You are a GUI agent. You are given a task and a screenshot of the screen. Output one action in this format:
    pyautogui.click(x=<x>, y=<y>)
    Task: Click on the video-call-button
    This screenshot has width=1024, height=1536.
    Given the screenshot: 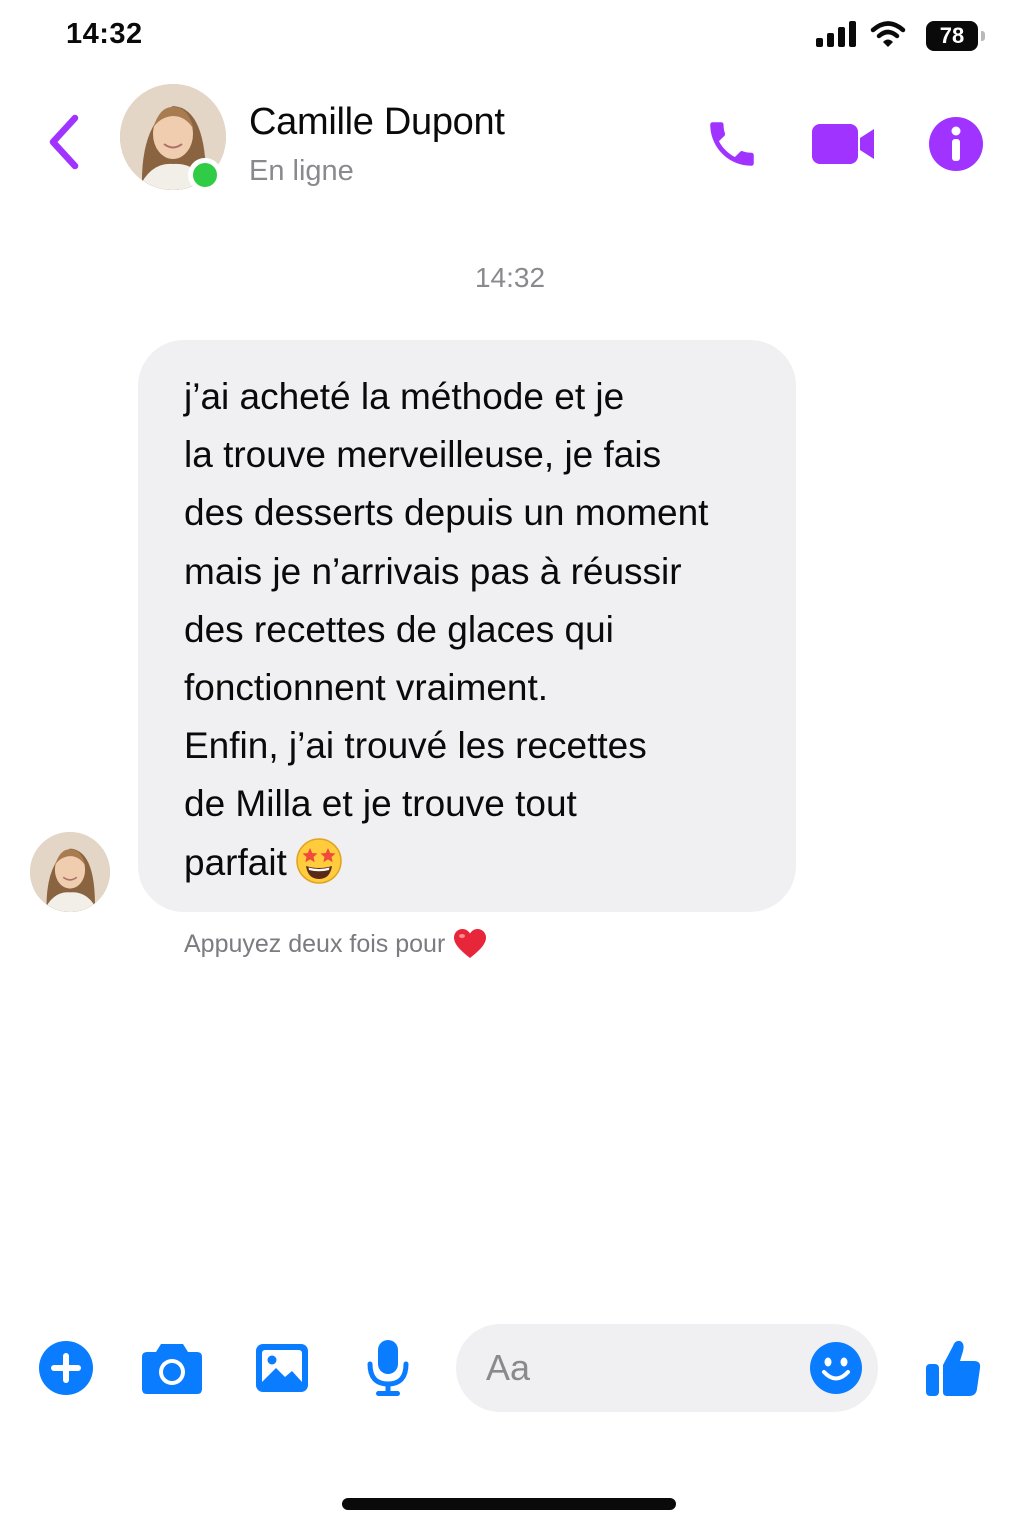 What is the action you would take?
    pyautogui.click(x=843, y=144)
    